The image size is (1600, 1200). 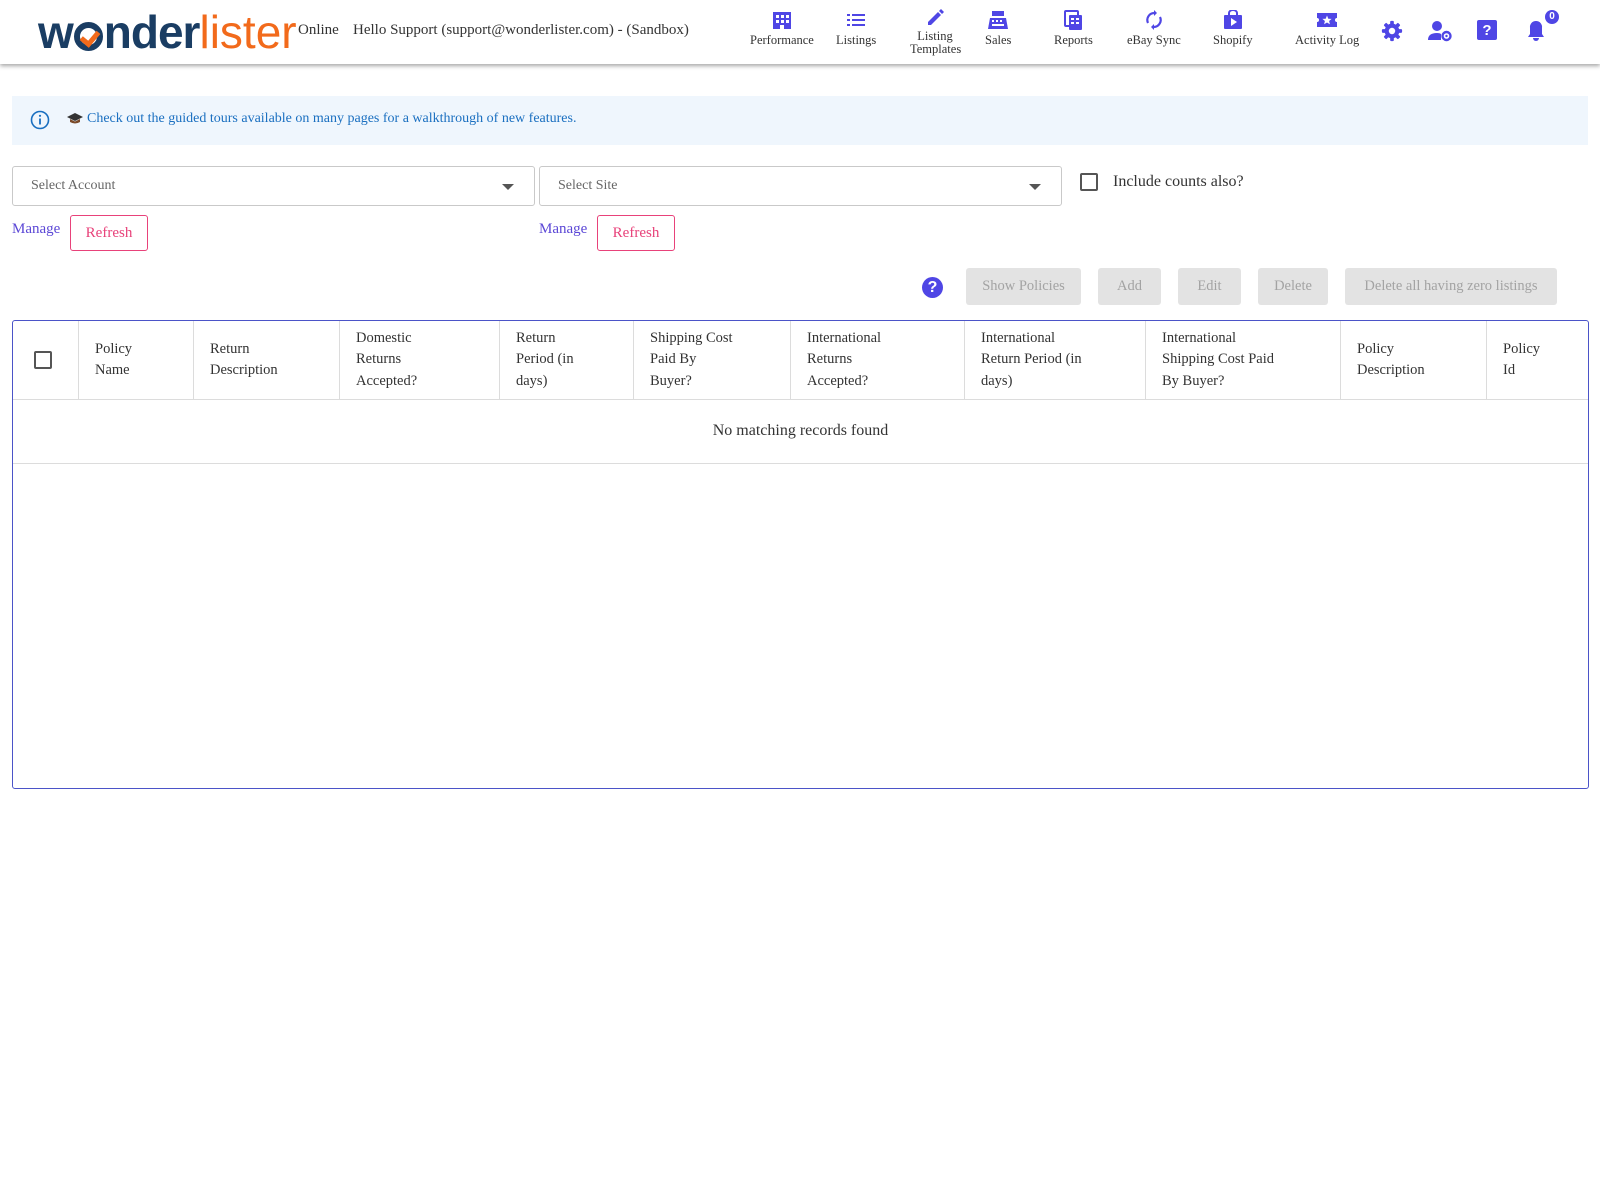 I want to click on shopify-bag-icon, so click(x=1232, y=19).